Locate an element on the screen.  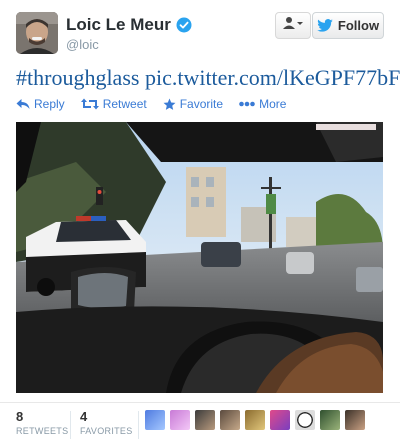
tweet-text: #throughglass pic.twitter.com/lKeGPF77bF is located at coordinates (208, 78).